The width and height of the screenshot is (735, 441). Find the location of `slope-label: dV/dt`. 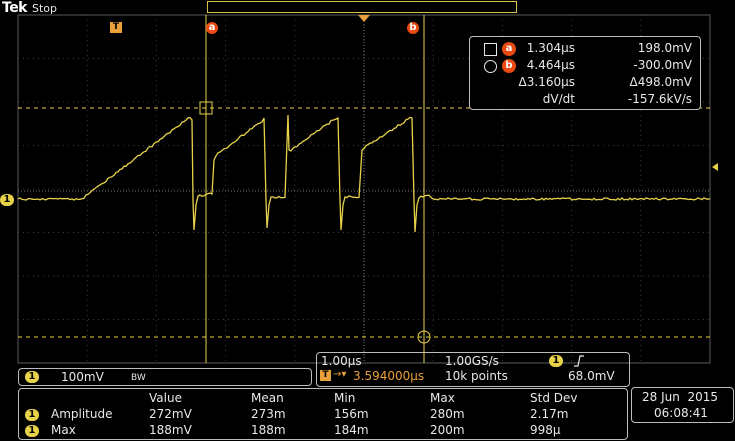

slope-label: dV/dt is located at coordinates (559, 99).